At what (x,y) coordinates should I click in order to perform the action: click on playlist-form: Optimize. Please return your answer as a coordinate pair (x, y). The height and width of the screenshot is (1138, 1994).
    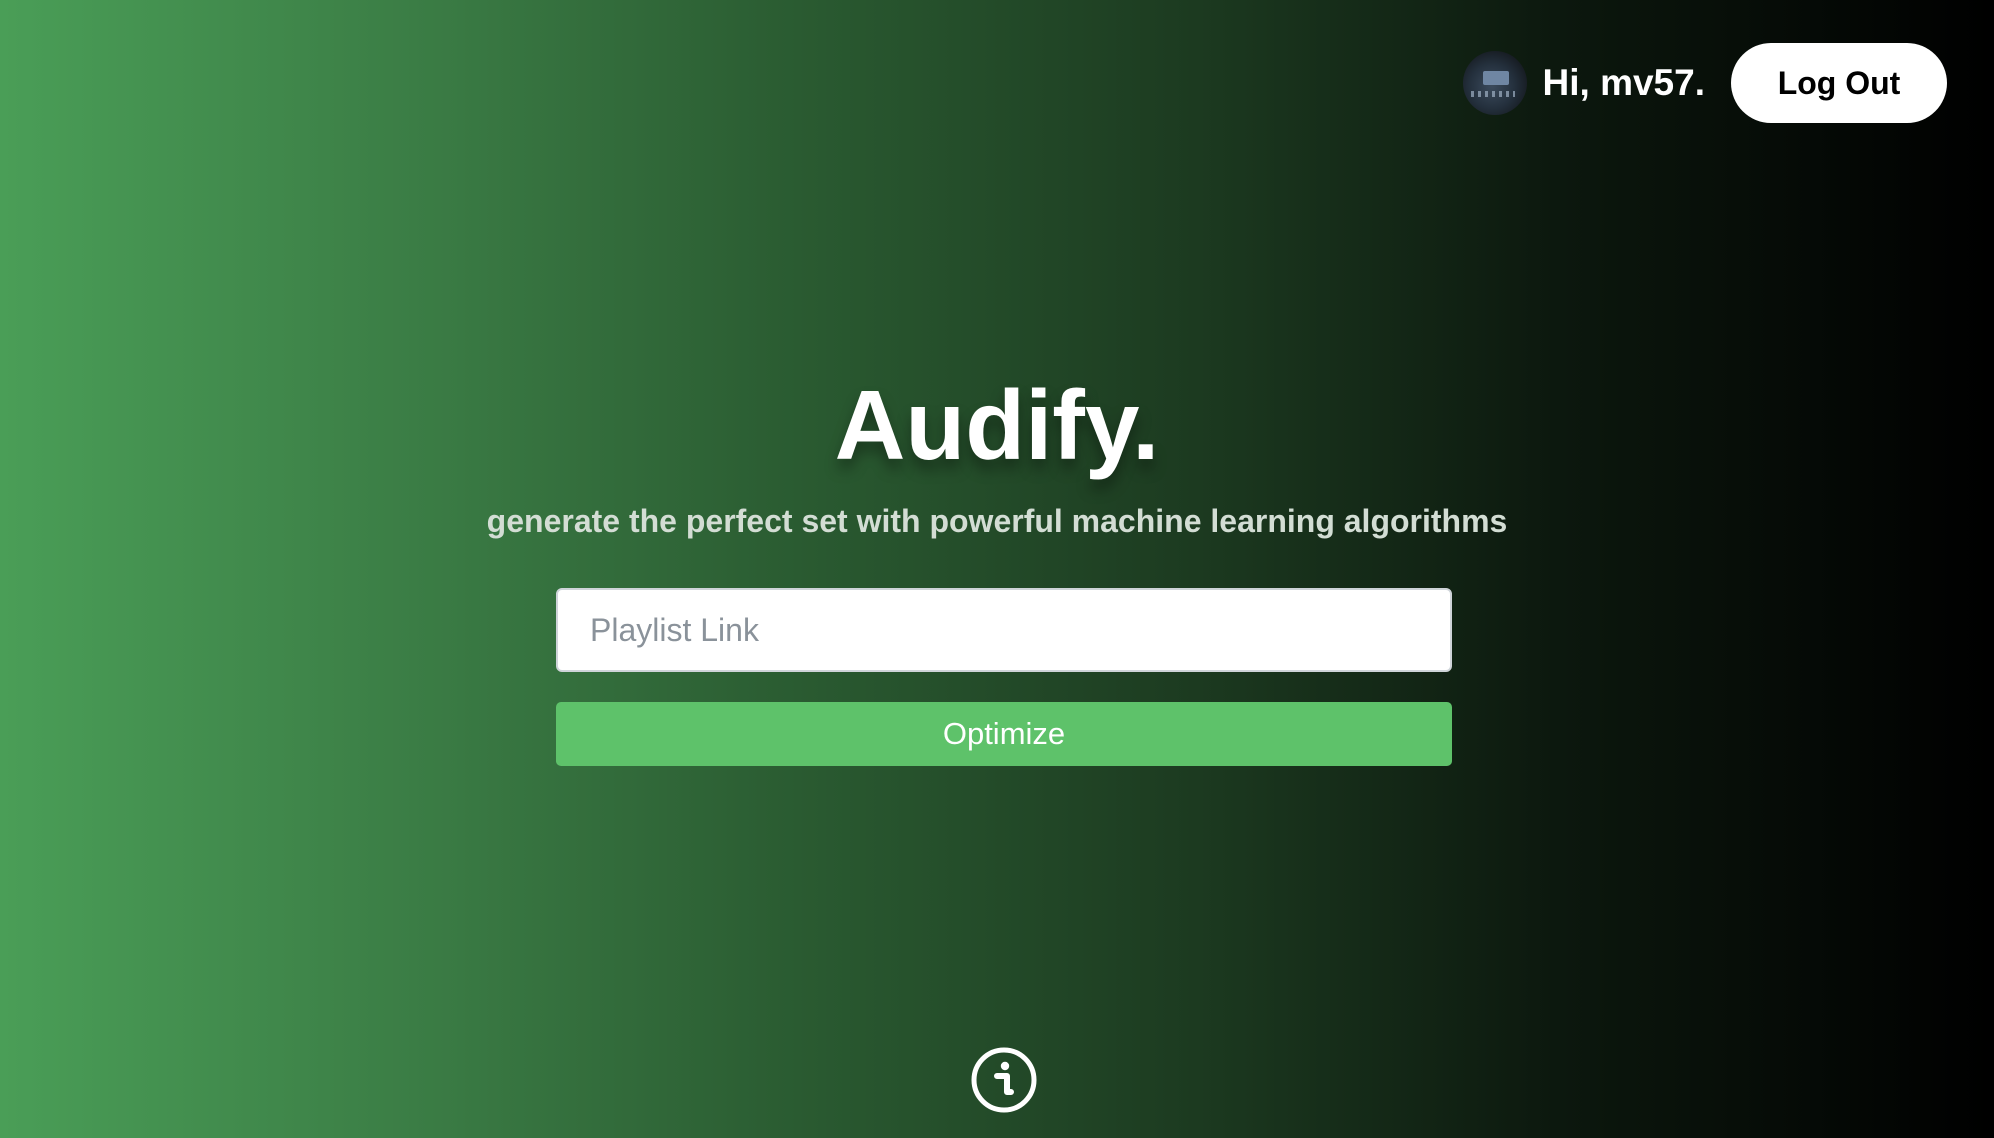
    Looking at the image, I should click on (1004, 677).